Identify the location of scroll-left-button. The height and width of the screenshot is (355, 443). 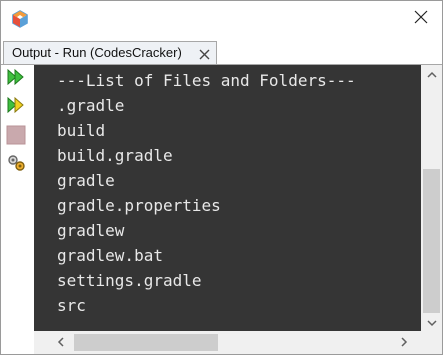
(60, 342).